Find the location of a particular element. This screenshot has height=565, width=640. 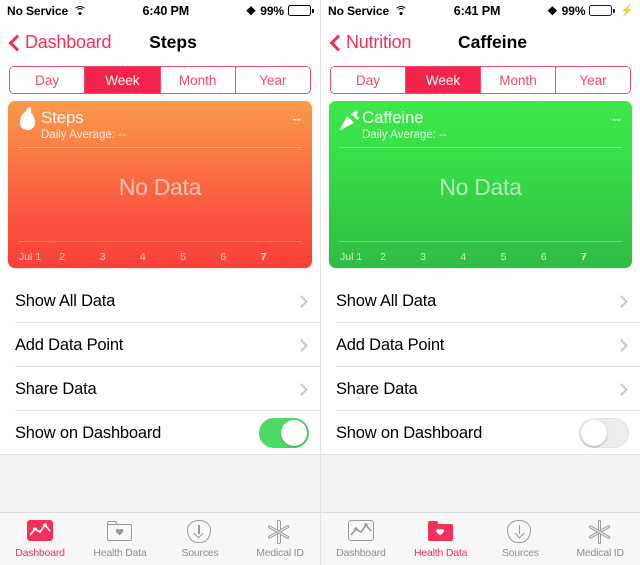

back-button: Dashboard is located at coordinates (55, 42).